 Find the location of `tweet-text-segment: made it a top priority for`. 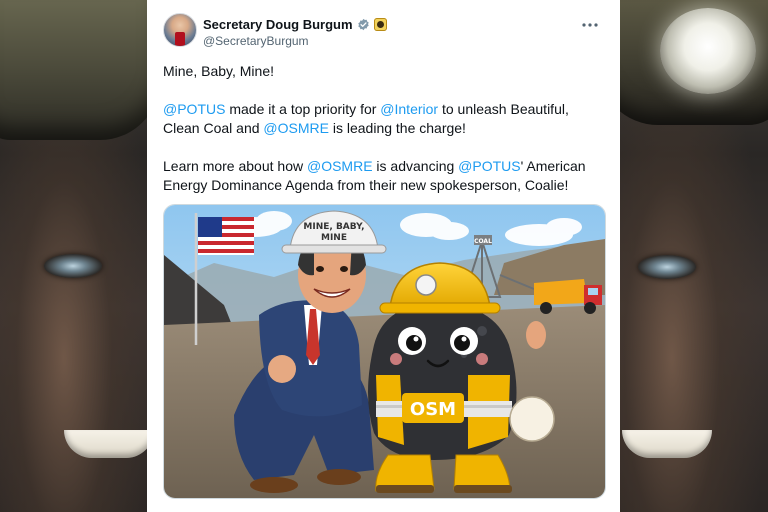

tweet-text-segment: made it a top priority for is located at coordinates (303, 109).